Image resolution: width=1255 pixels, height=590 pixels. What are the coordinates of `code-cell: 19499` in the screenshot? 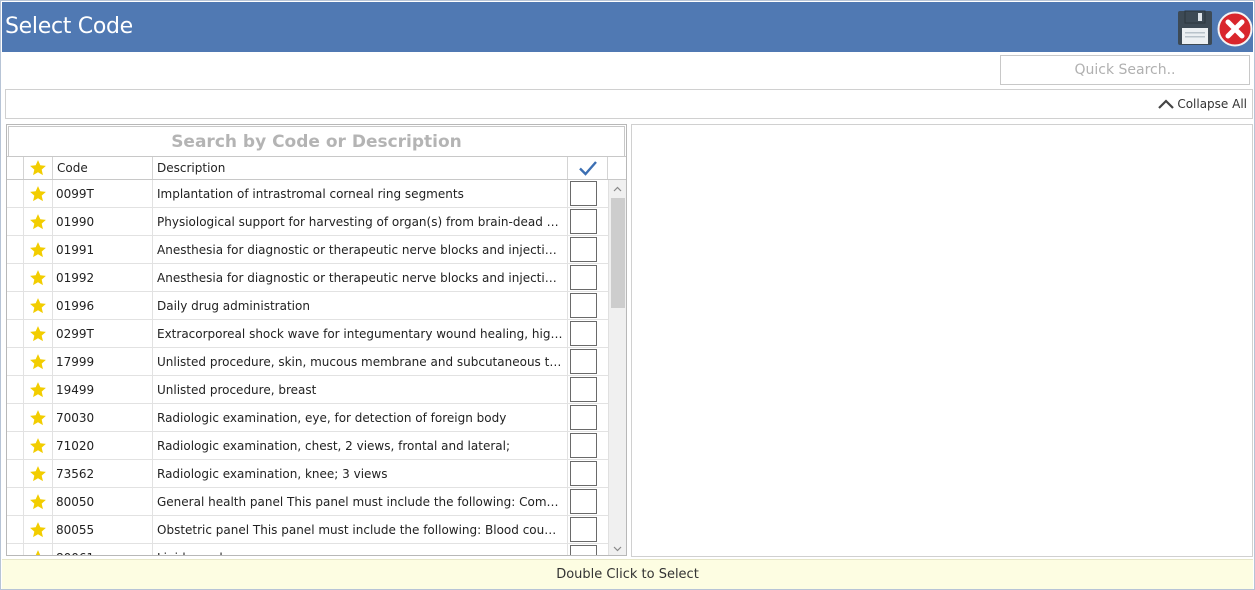 It's located at (103, 390).